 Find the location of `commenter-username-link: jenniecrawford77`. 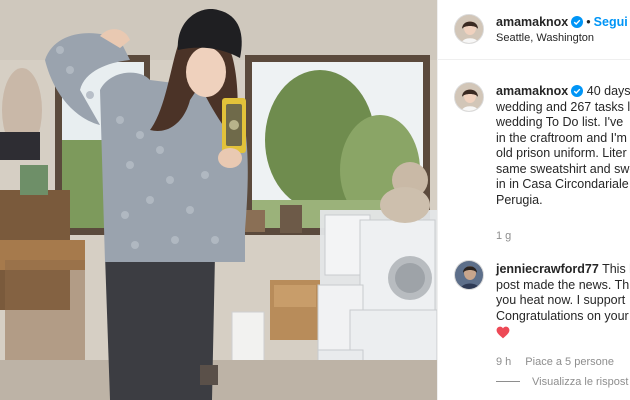

commenter-username-link: jenniecrawford77 is located at coordinates (547, 269).